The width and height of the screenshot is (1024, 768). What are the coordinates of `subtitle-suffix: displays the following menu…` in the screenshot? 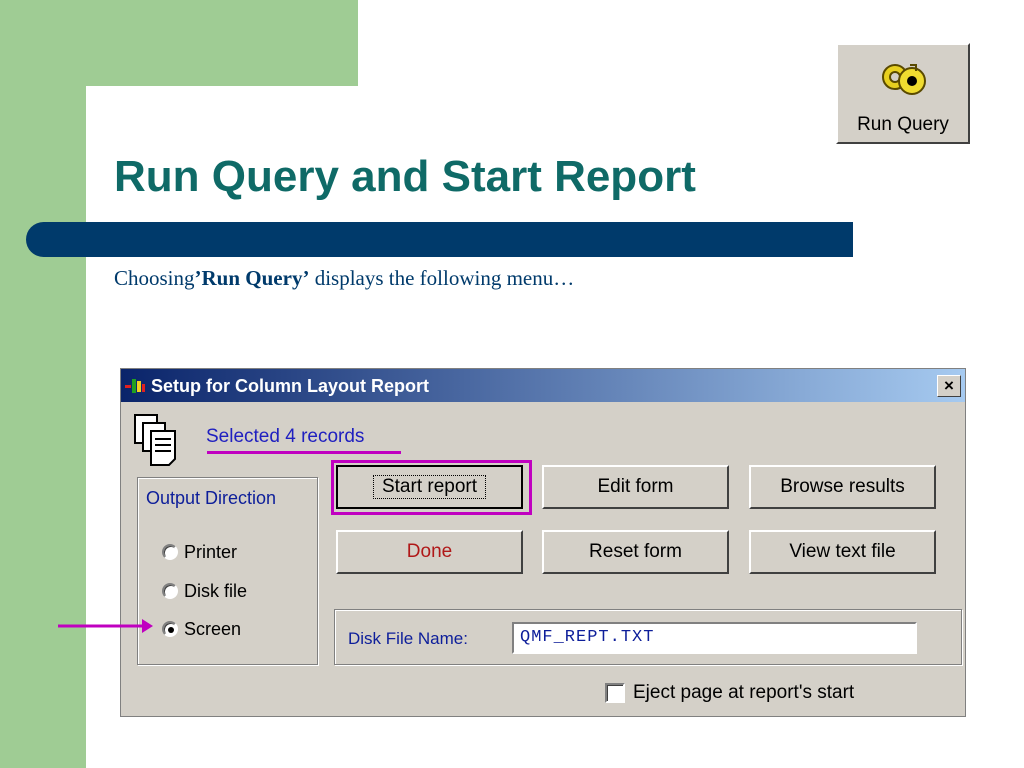 It's located at (442, 278).